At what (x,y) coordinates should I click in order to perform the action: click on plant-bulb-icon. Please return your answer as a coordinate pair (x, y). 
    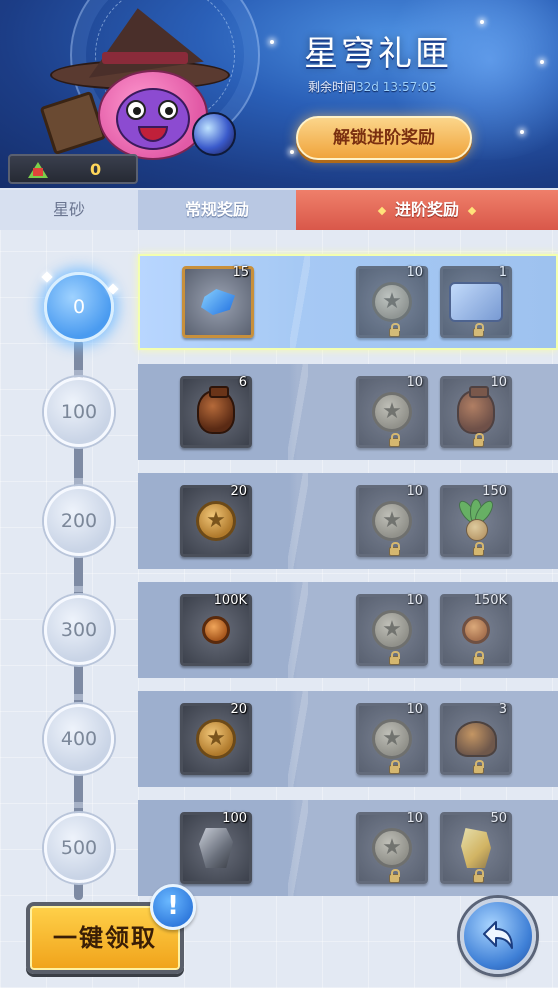
    Looking at the image, I should click on (476, 520).